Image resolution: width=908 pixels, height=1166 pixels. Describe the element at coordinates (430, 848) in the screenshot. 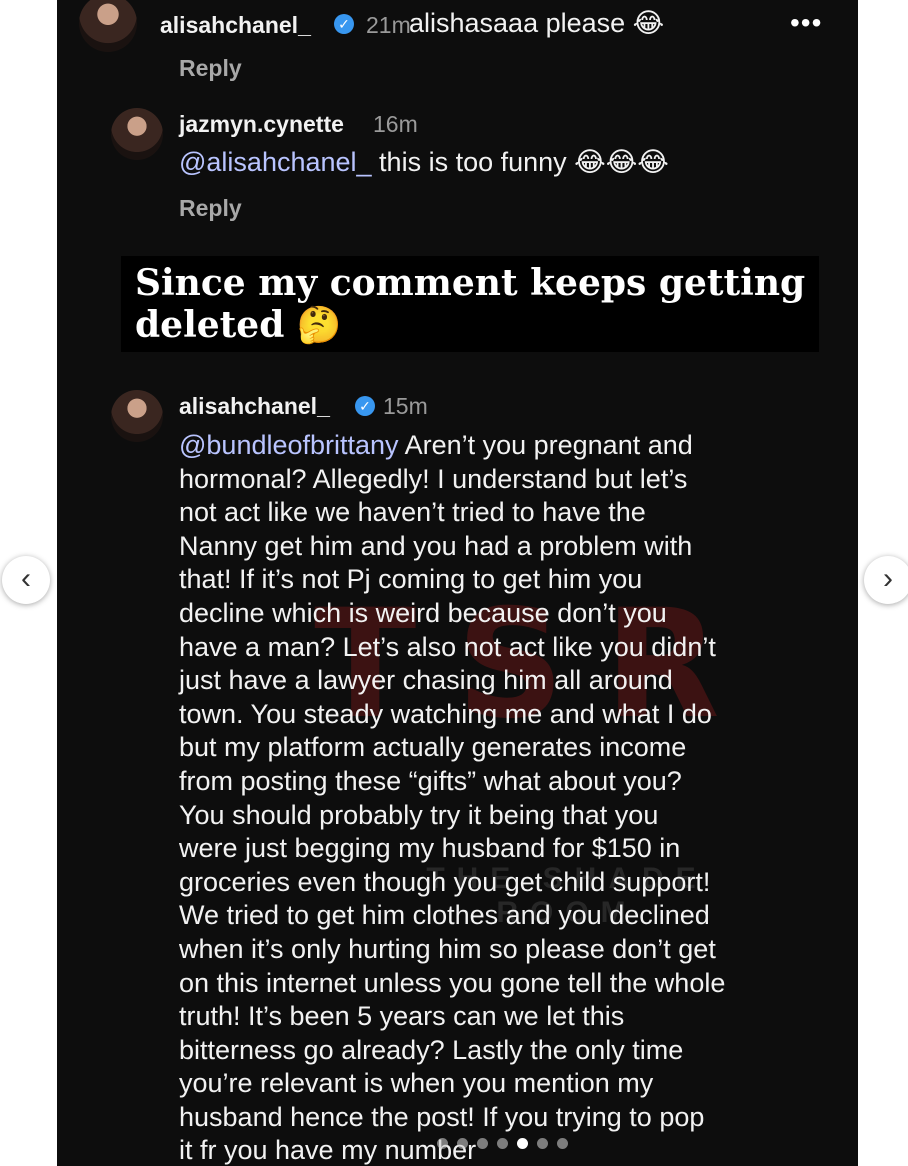

I see `comment-line: were just begging my husband for $150 in` at that location.